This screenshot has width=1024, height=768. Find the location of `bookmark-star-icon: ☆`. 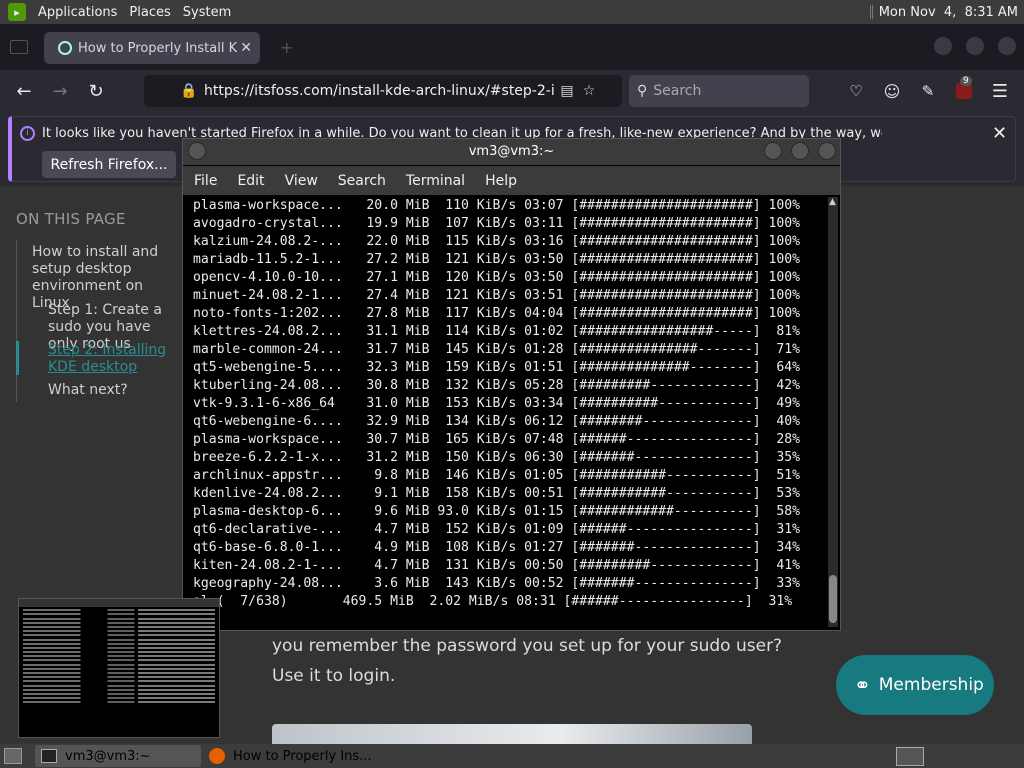

bookmark-star-icon: ☆ is located at coordinates (589, 91).